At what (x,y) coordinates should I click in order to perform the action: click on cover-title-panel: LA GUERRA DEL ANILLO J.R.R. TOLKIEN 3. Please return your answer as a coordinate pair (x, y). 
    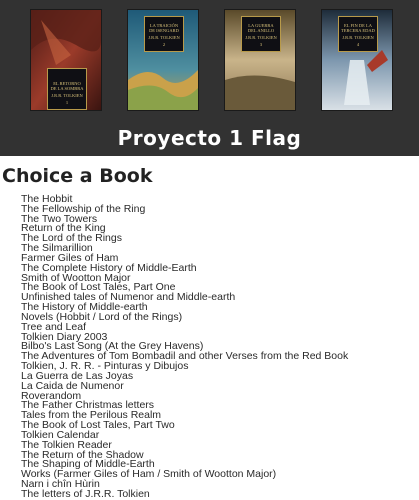
    Looking at the image, I should click on (261, 34).